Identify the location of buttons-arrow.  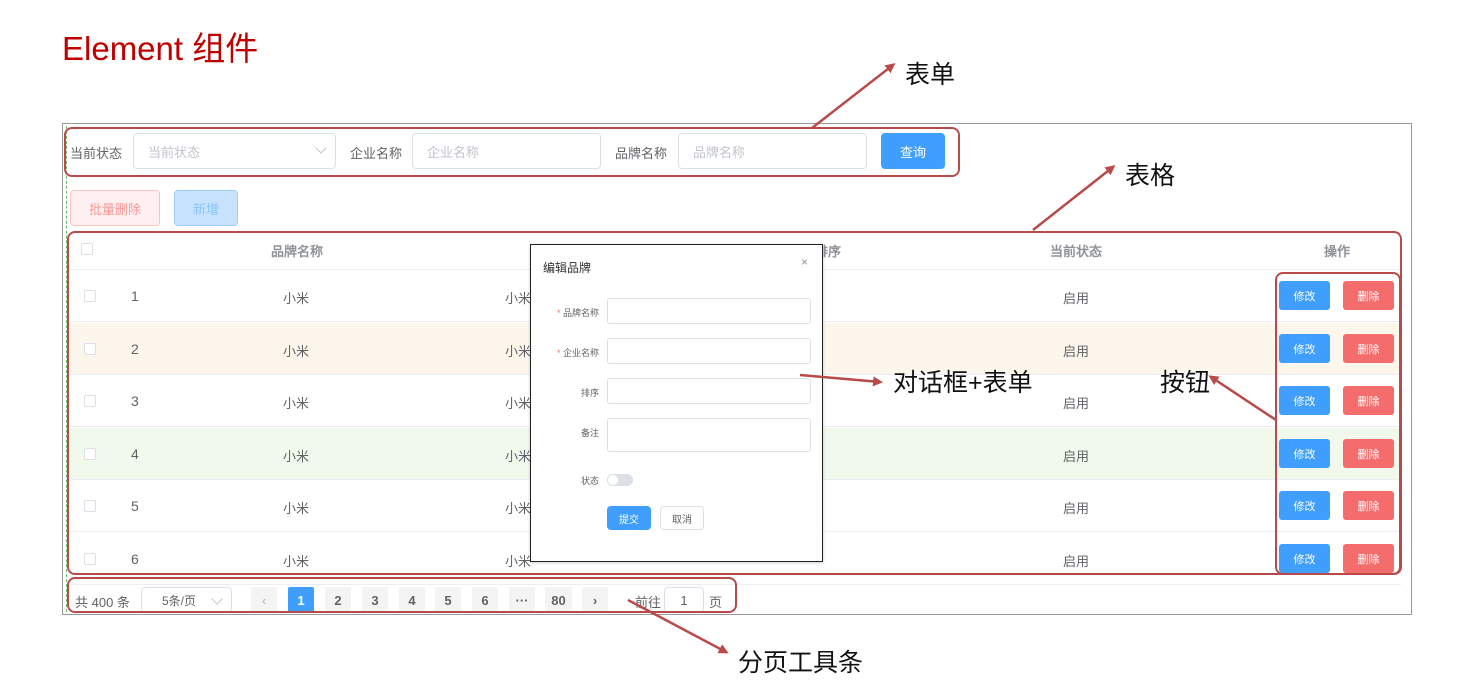
(1242, 398).